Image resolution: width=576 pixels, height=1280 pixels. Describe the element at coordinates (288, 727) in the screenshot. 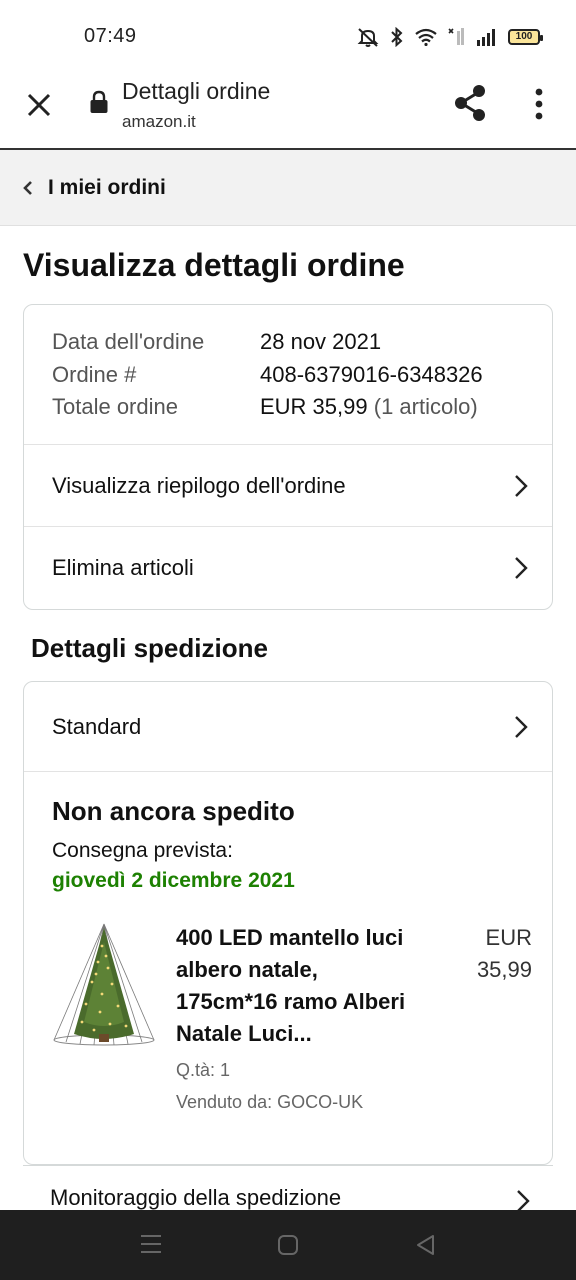

I see `shipping-method-link: Standard` at that location.